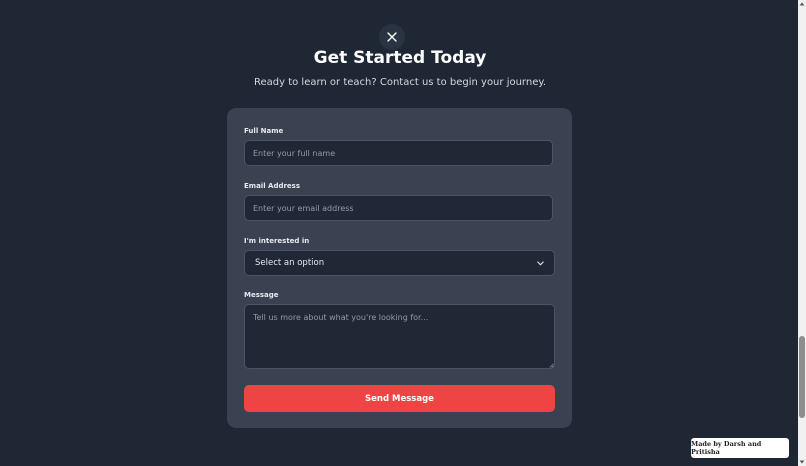 The height and width of the screenshot is (466, 806). Describe the element at coordinates (272, 186) in the screenshot. I see `email-label: Email Address` at that location.